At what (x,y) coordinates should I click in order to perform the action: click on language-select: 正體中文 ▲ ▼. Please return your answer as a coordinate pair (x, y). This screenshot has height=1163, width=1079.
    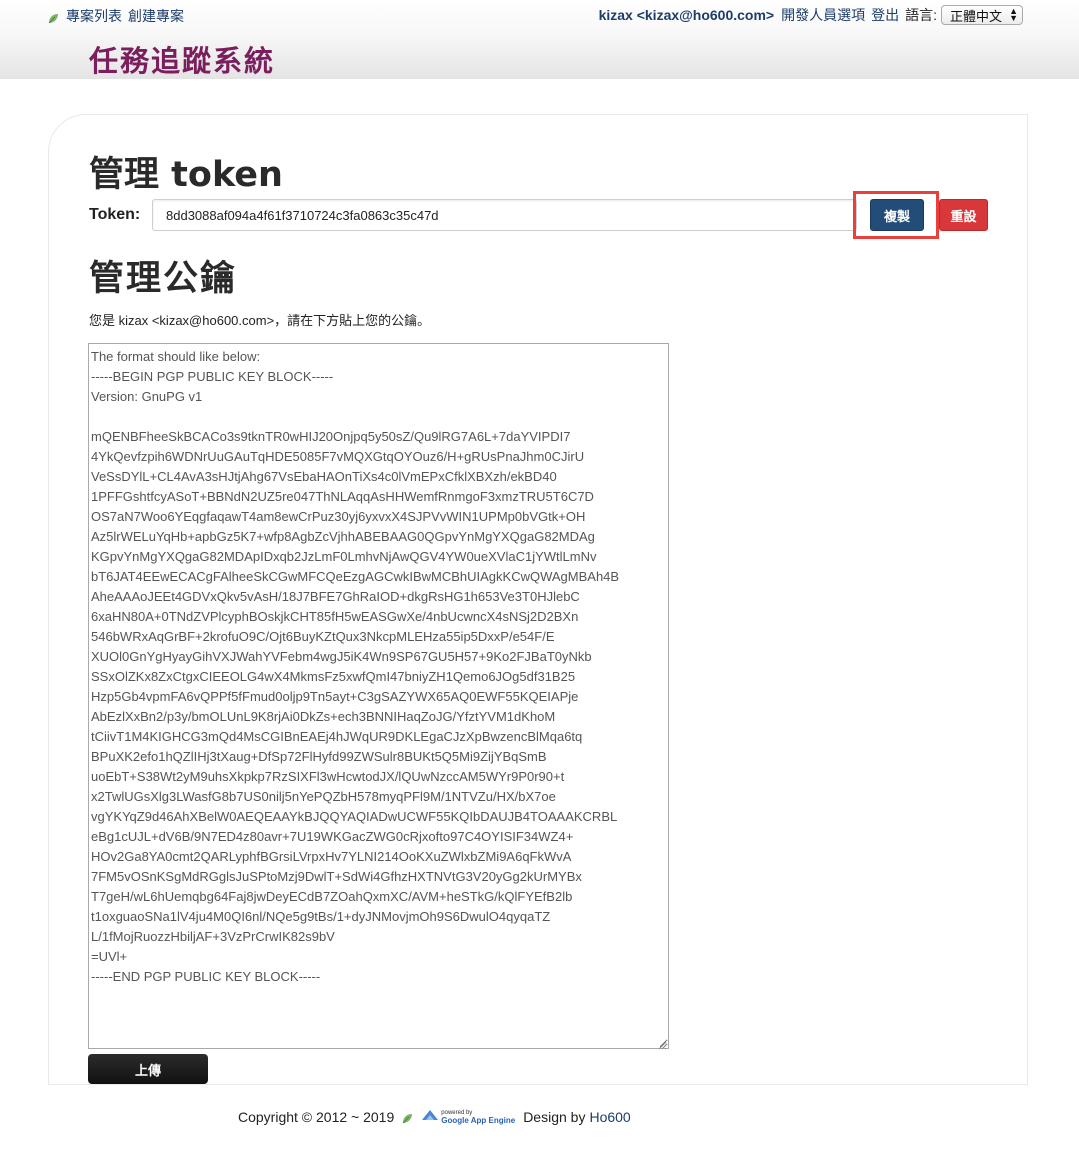
    Looking at the image, I should click on (982, 15).